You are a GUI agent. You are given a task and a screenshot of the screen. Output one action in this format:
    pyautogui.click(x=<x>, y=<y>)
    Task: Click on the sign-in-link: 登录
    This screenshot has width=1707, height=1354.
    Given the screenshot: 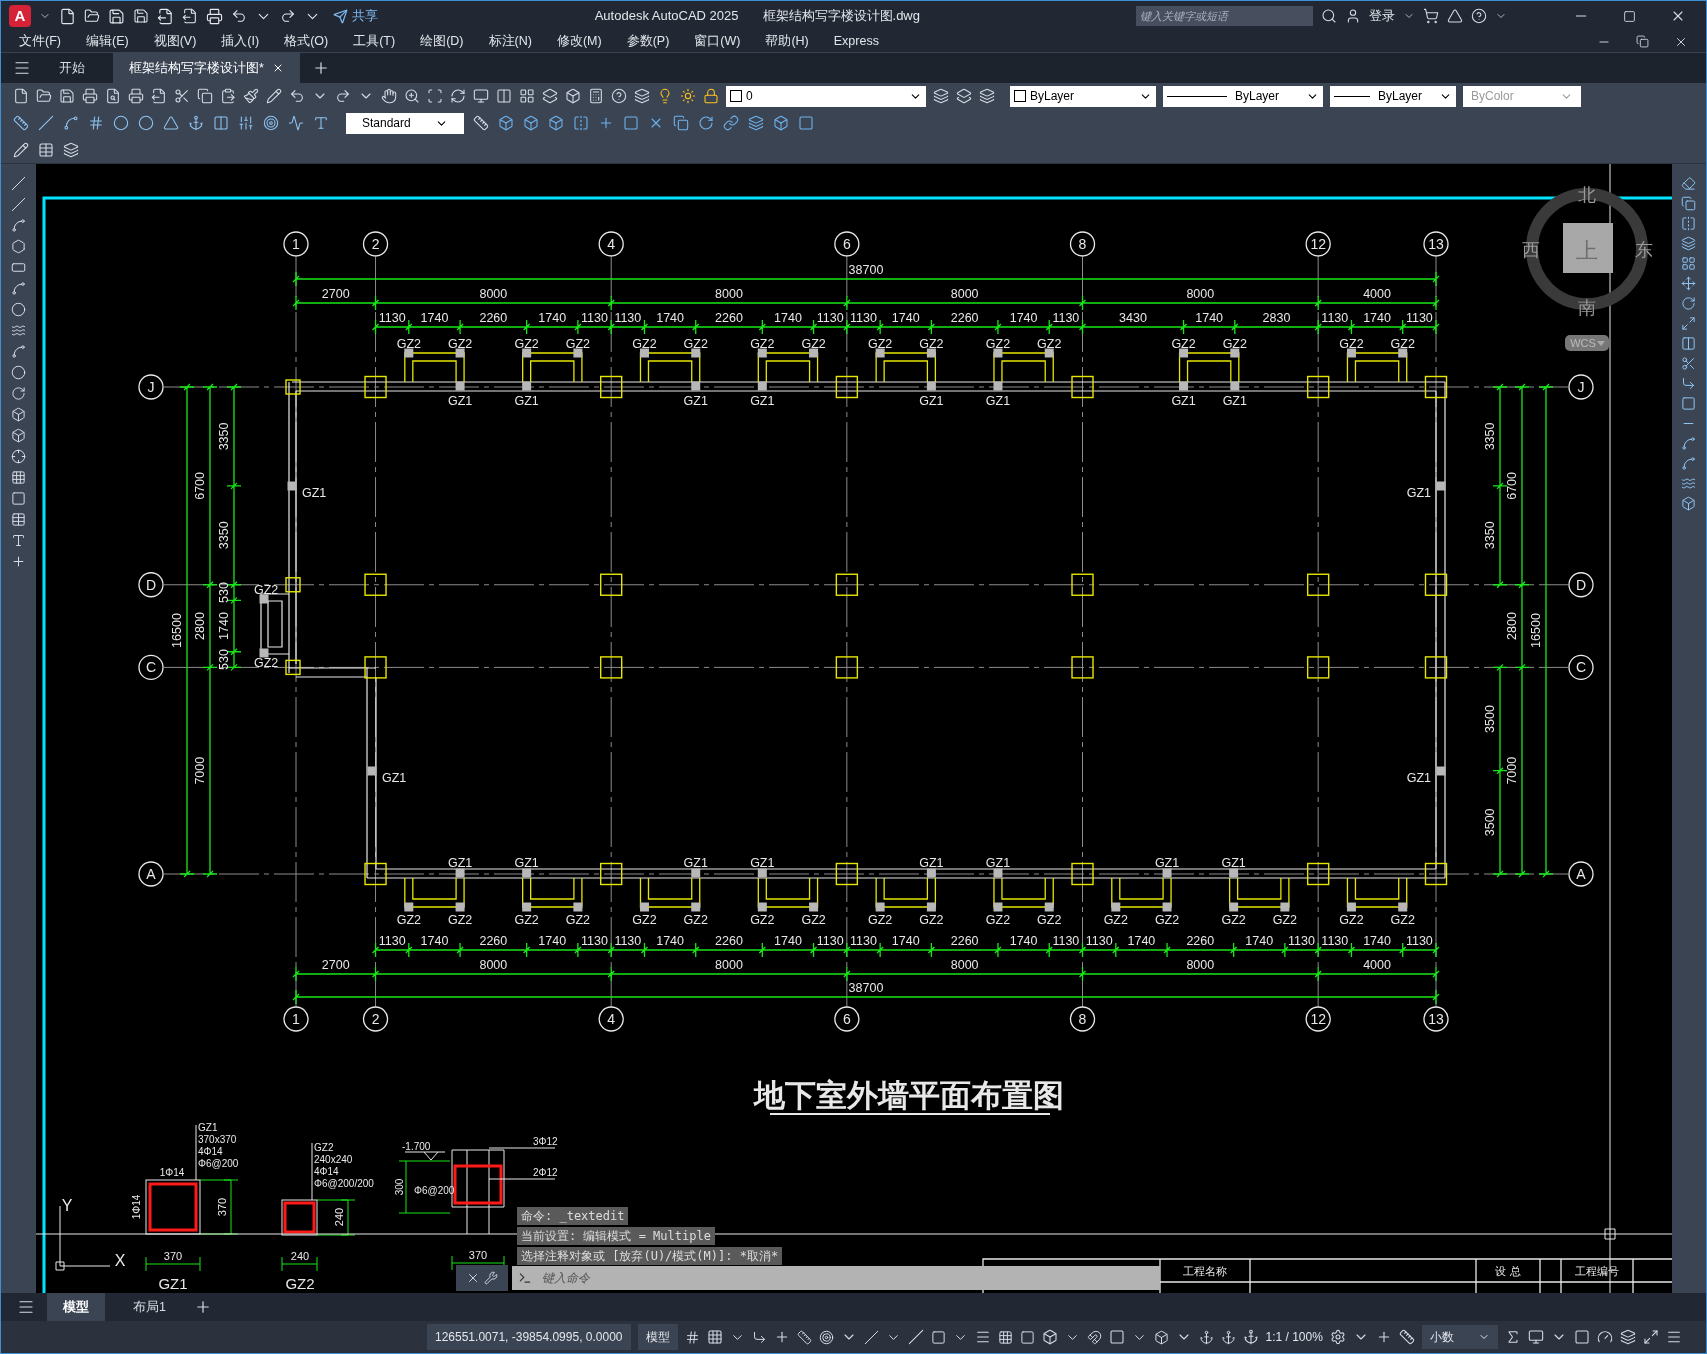 What is the action you would take?
    pyautogui.click(x=1382, y=16)
    